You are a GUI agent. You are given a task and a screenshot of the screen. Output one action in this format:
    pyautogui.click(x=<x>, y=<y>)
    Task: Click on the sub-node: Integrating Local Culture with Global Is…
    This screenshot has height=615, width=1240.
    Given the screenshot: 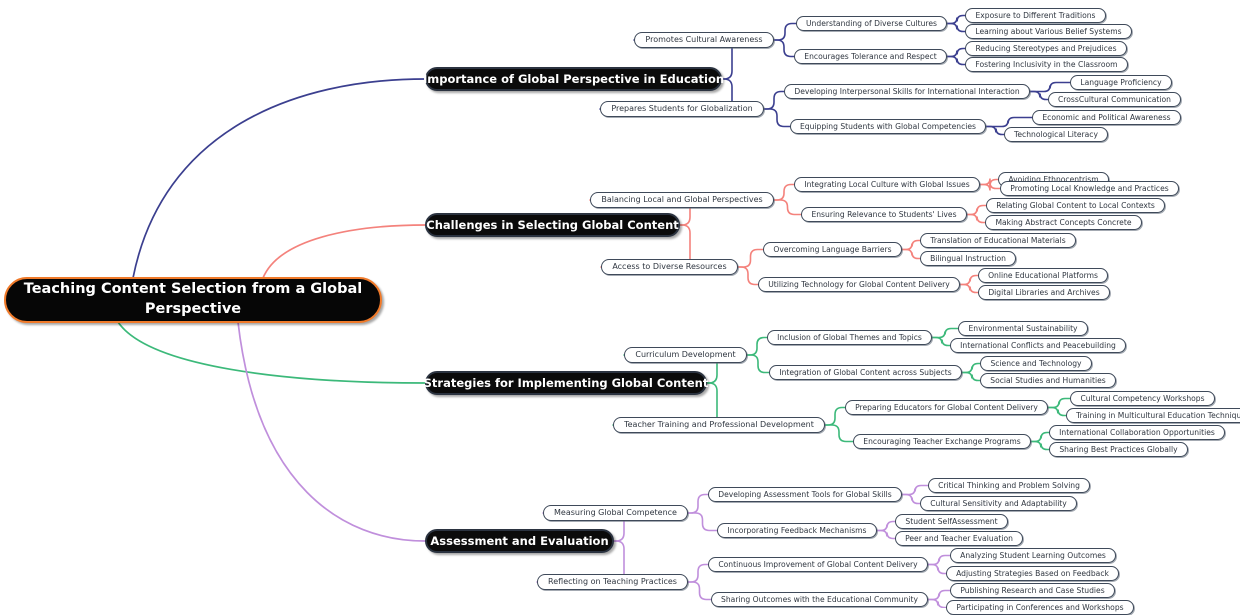 What is the action you would take?
    pyautogui.click(x=887, y=184)
    